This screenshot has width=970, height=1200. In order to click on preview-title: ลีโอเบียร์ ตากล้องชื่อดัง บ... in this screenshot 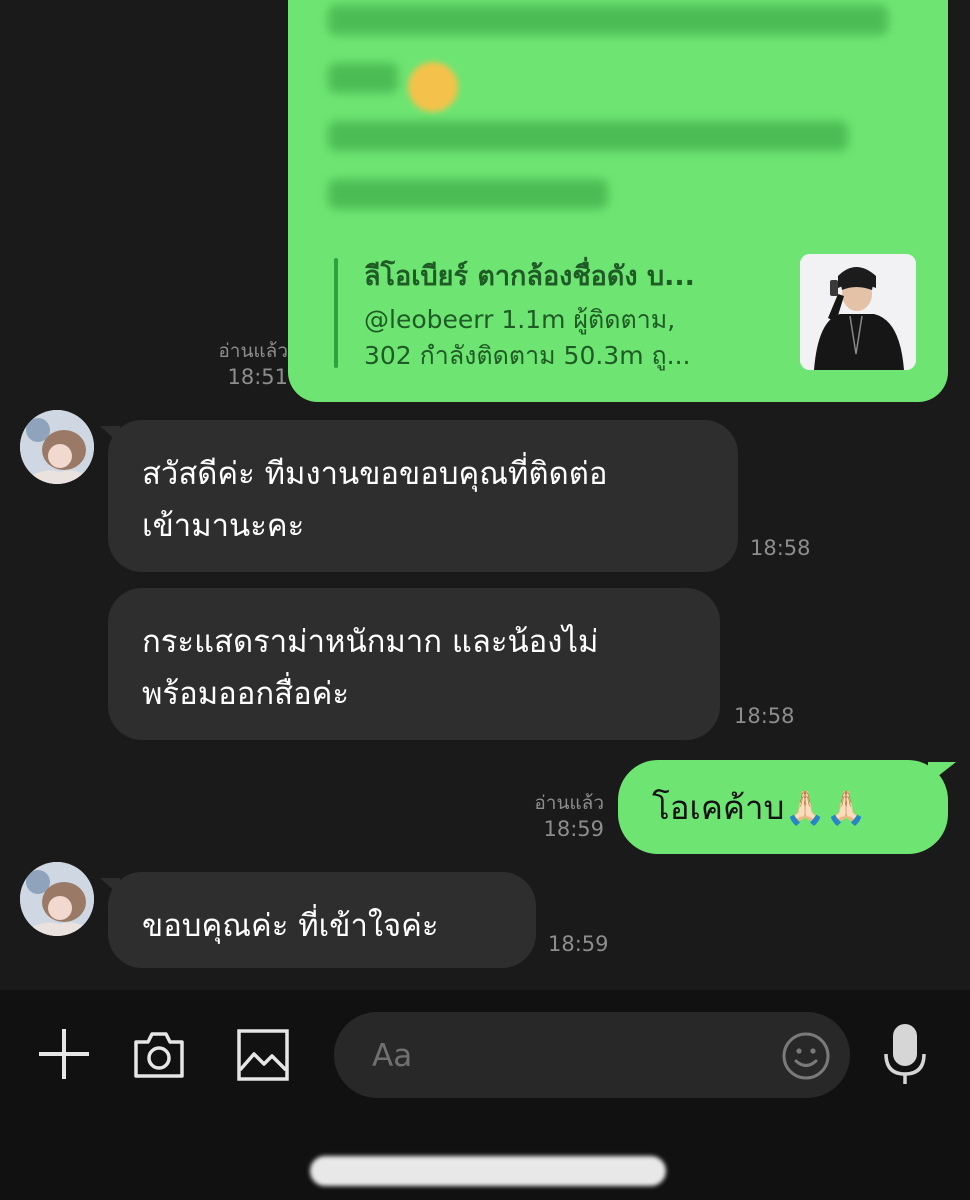, I will do `click(529, 276)`.